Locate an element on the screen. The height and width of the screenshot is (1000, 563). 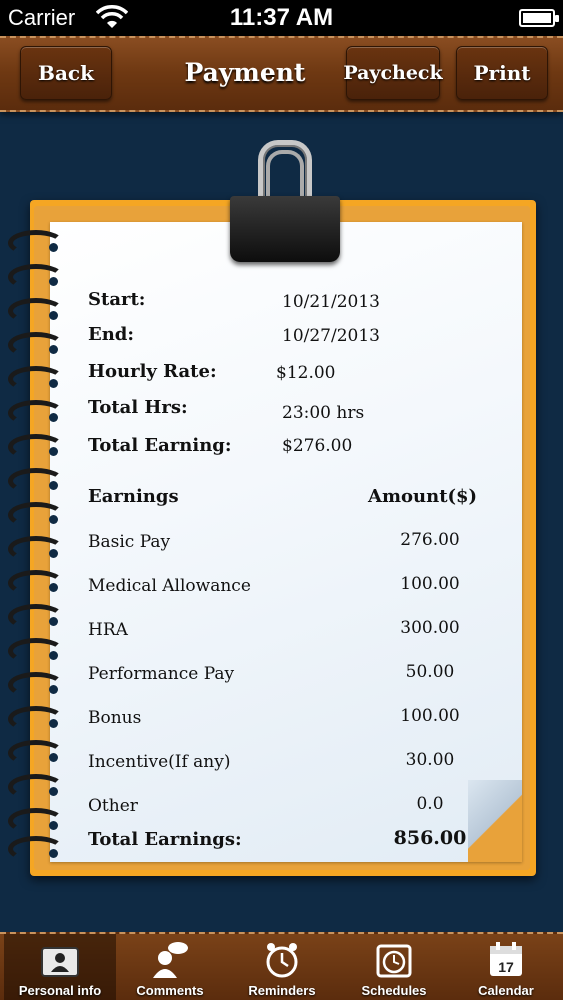
tab-label: Calendar is located at coordinates (506, 990).